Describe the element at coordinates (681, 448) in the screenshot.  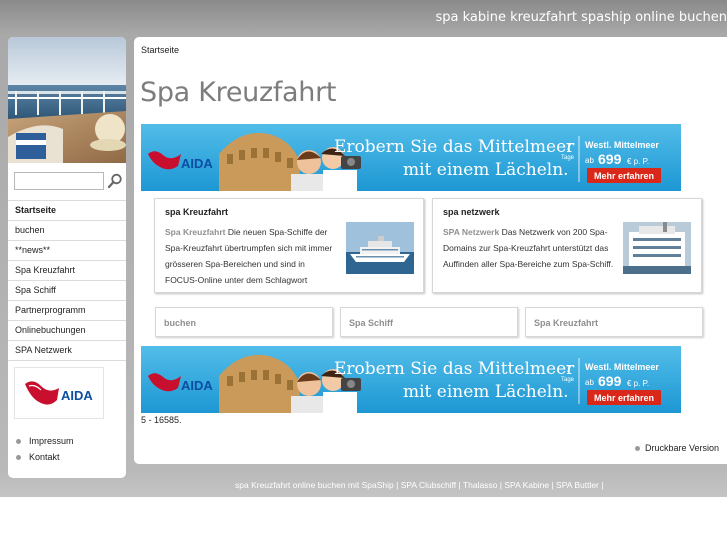
I see `print-version-label: Druckbare Version` at that location.